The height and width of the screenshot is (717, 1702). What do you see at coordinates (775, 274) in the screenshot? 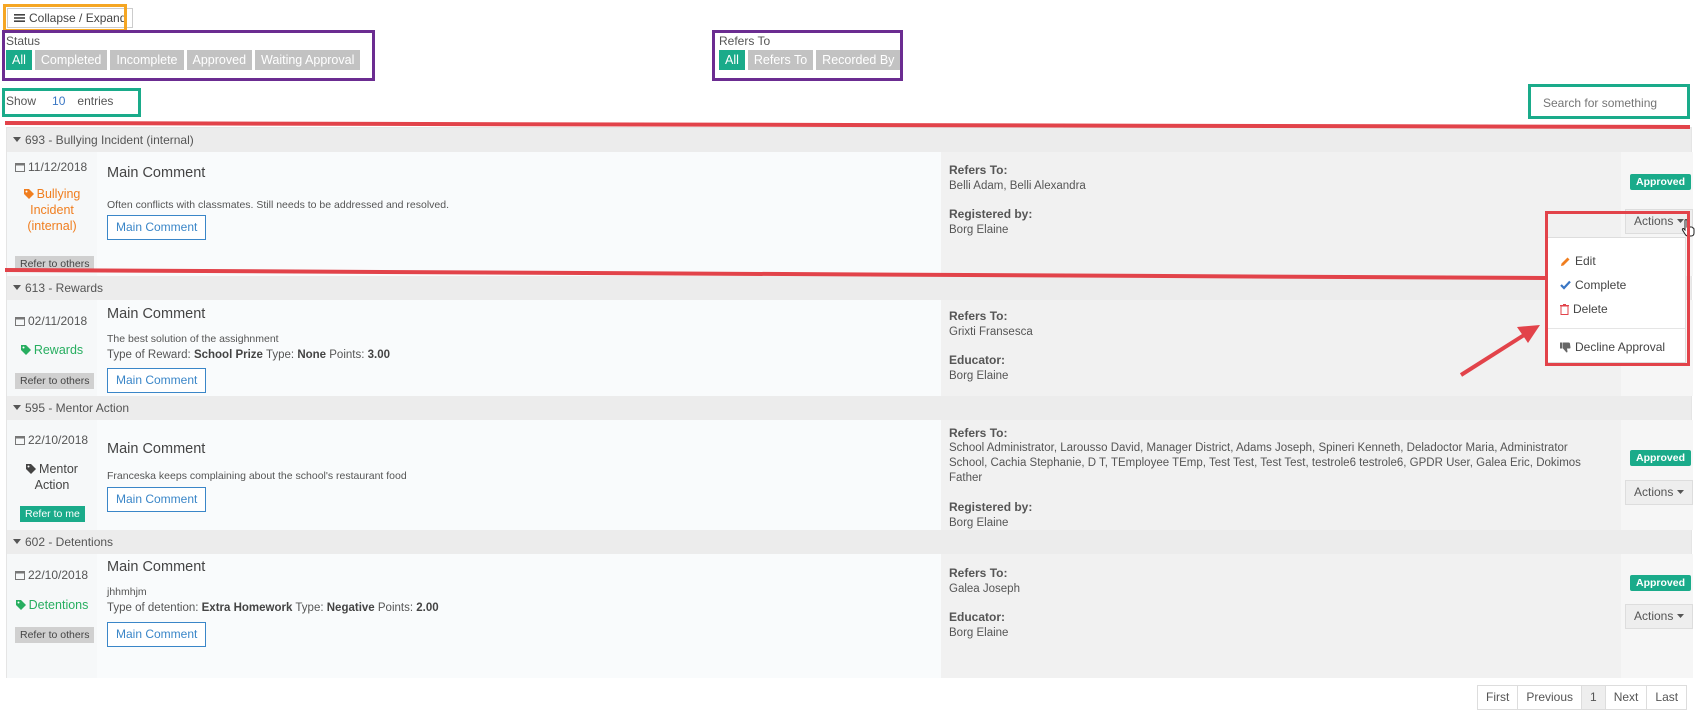
I see `annotation-red-line-middle` at bounding box center [775, 274].